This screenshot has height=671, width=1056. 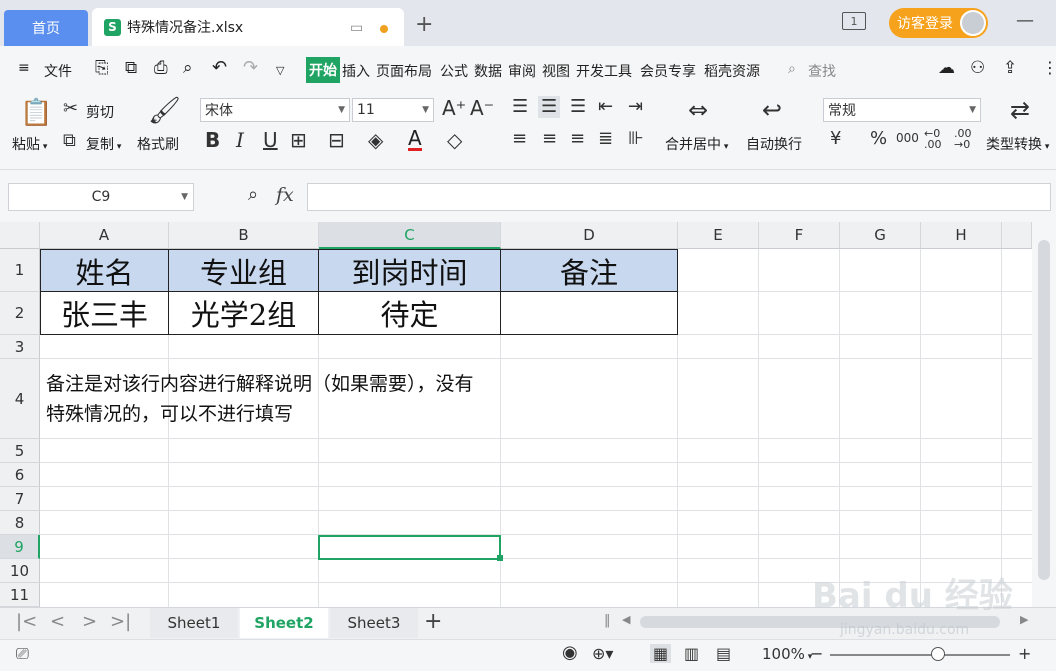 What do you see at coordinates (20, 523) in the screenshot?
I see `row-header-8: 8` at bounding box center [20, 523].